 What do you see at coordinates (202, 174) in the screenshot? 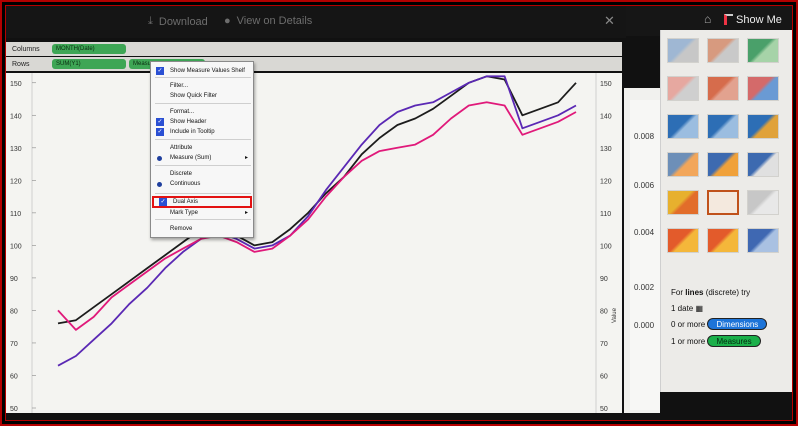
I see `menu-item-discrete: Discrete` at bounding box center [202, 174].